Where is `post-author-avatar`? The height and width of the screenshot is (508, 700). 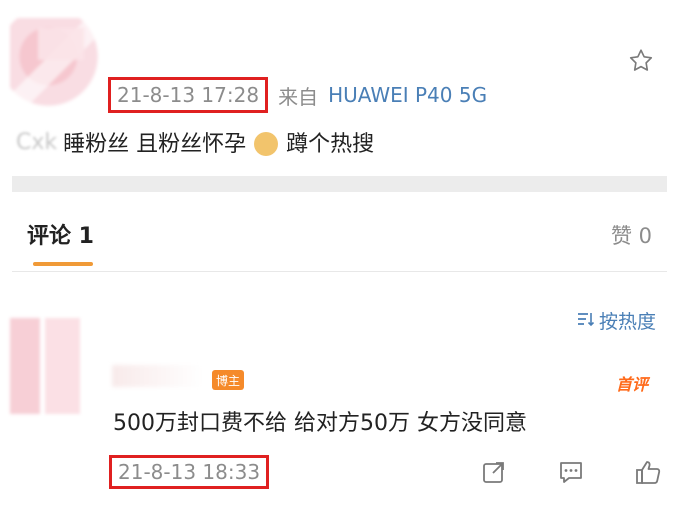
post-author-avatar is located at coordinates (58, 66).